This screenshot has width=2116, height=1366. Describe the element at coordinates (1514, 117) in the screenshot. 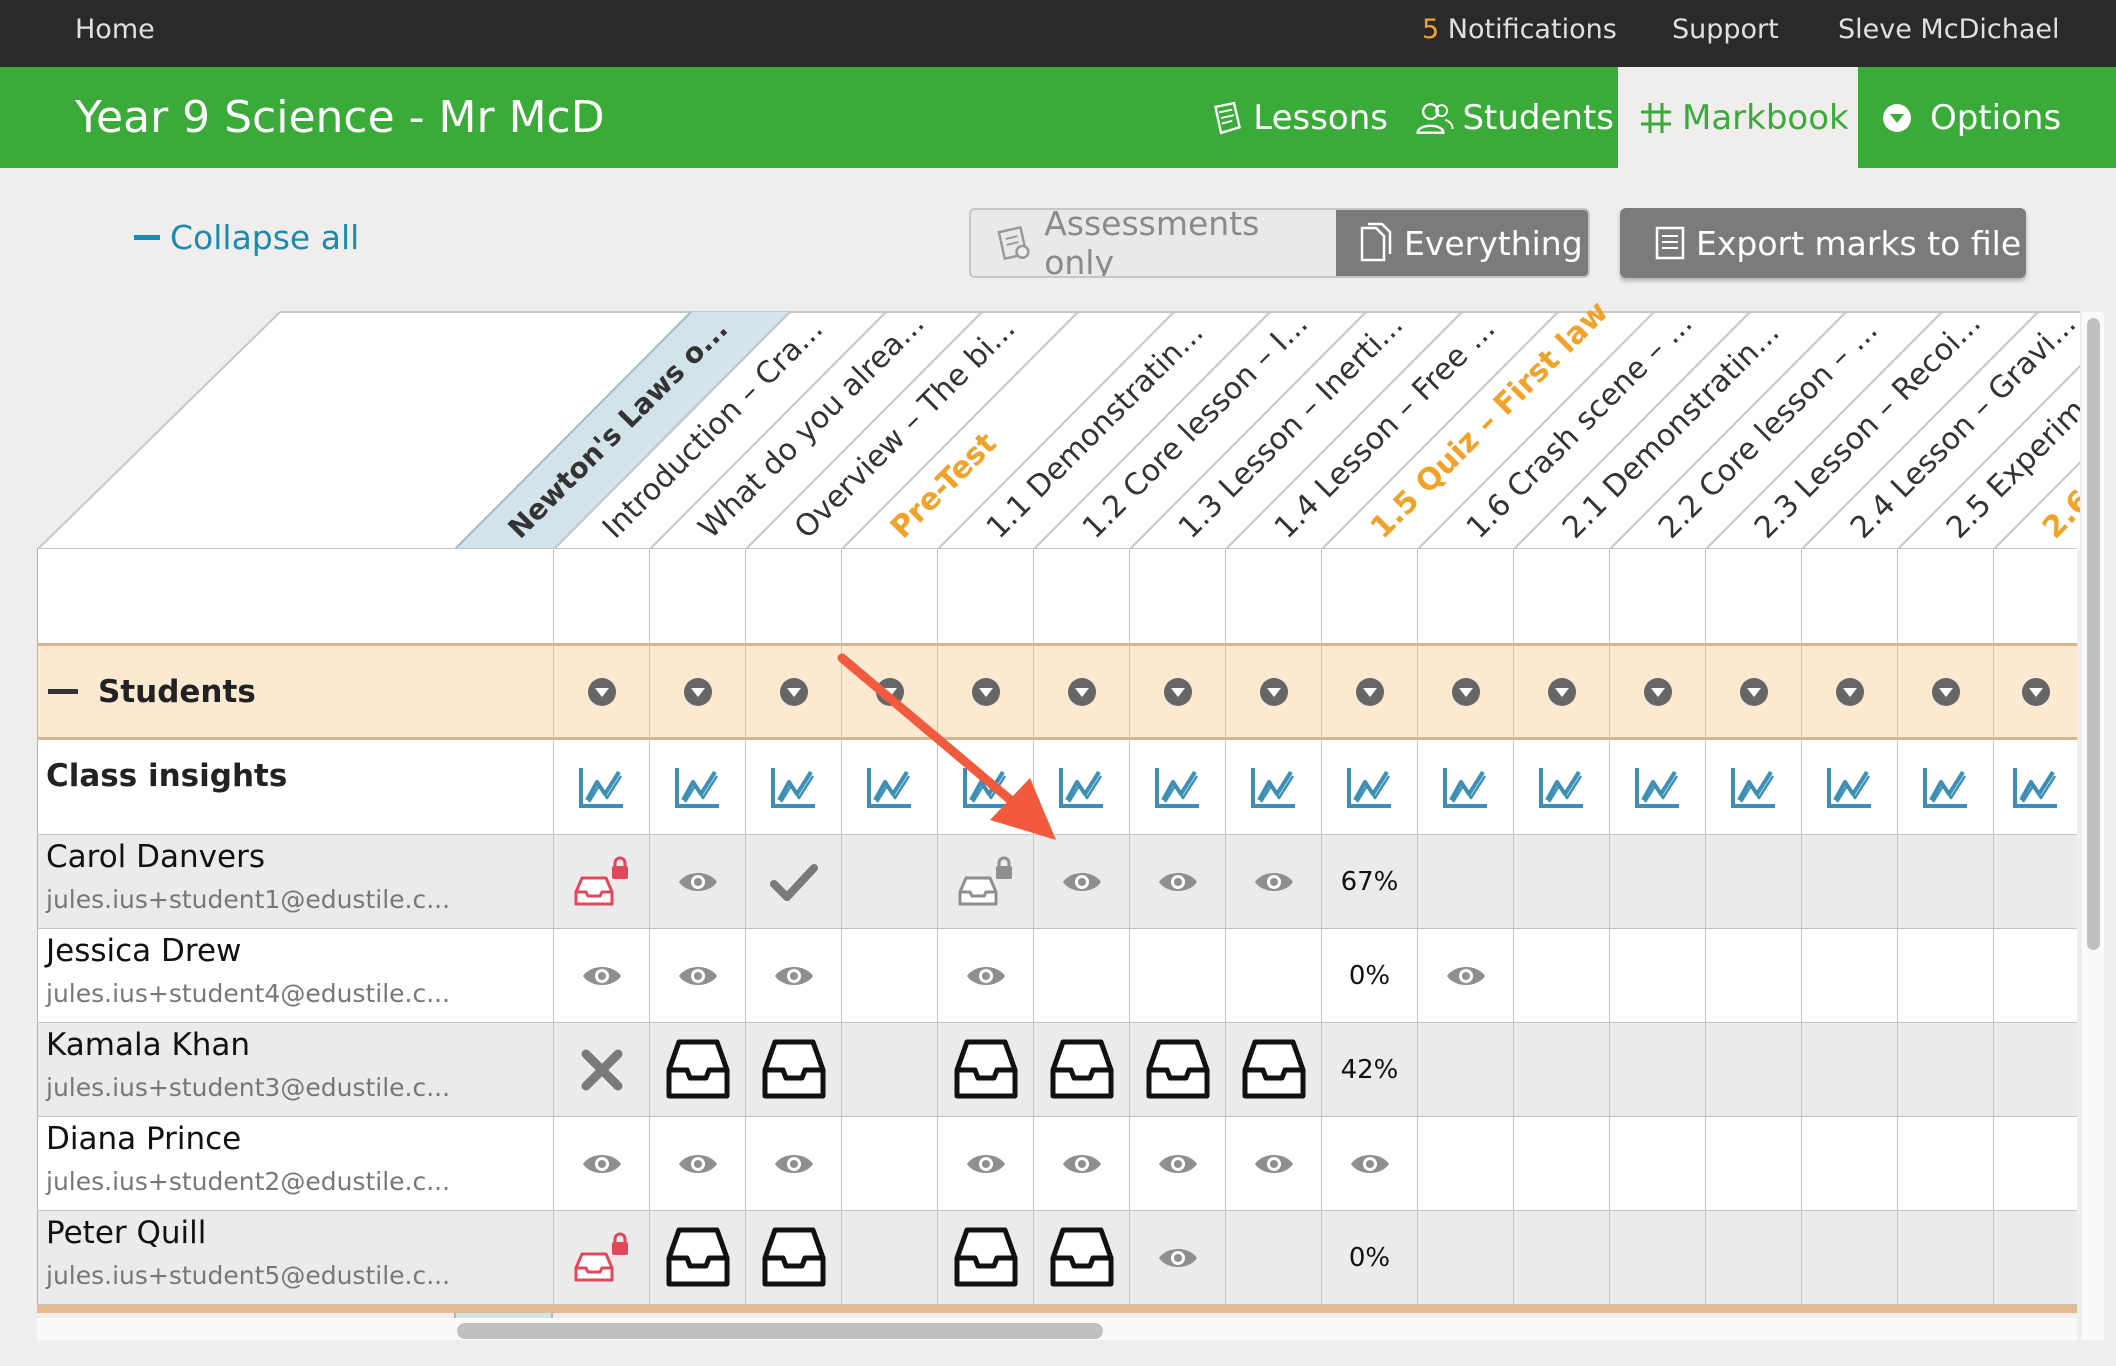

I see `nav-students: Students` at that location.